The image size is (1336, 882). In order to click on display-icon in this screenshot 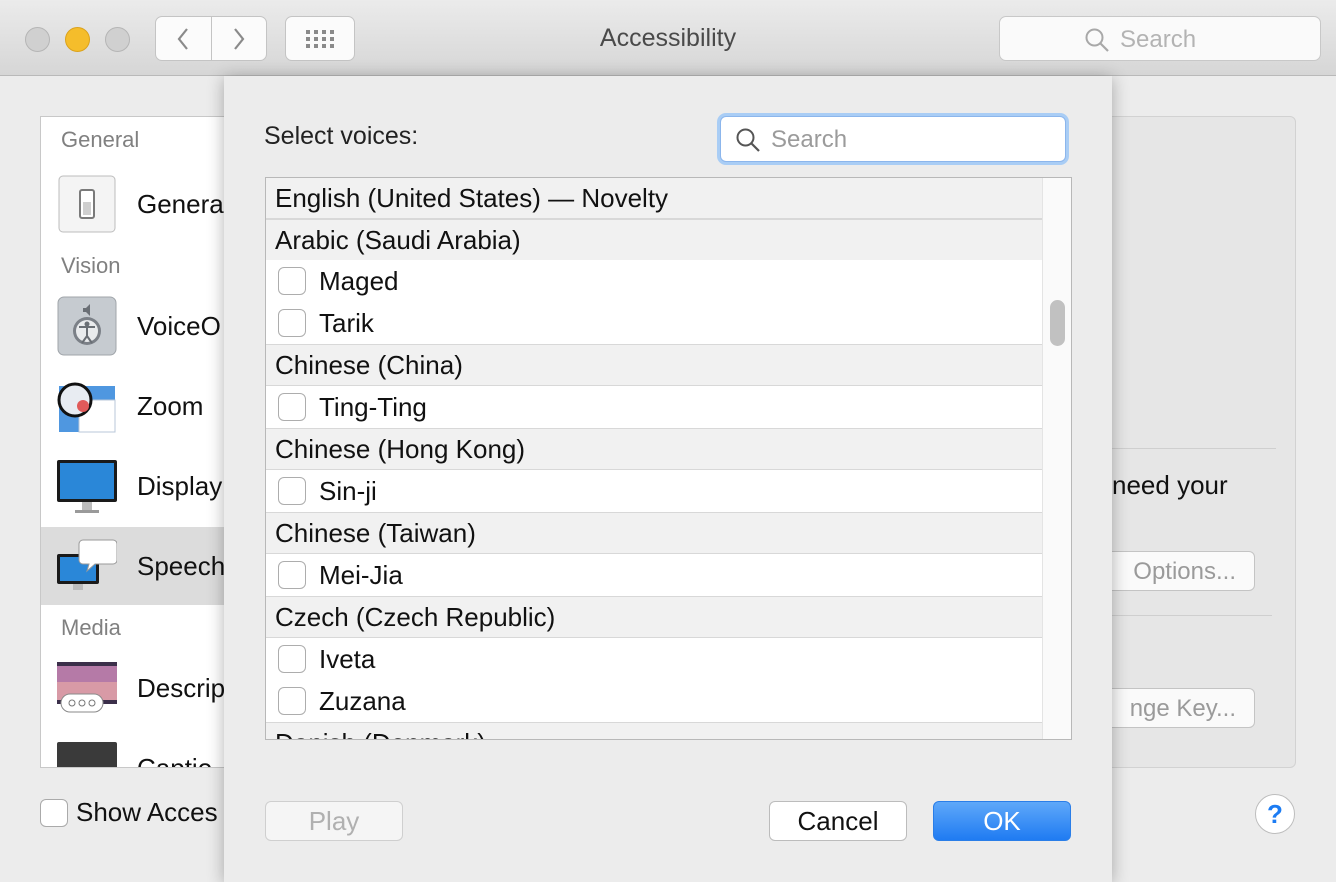, I will do `click(87, 486)`.